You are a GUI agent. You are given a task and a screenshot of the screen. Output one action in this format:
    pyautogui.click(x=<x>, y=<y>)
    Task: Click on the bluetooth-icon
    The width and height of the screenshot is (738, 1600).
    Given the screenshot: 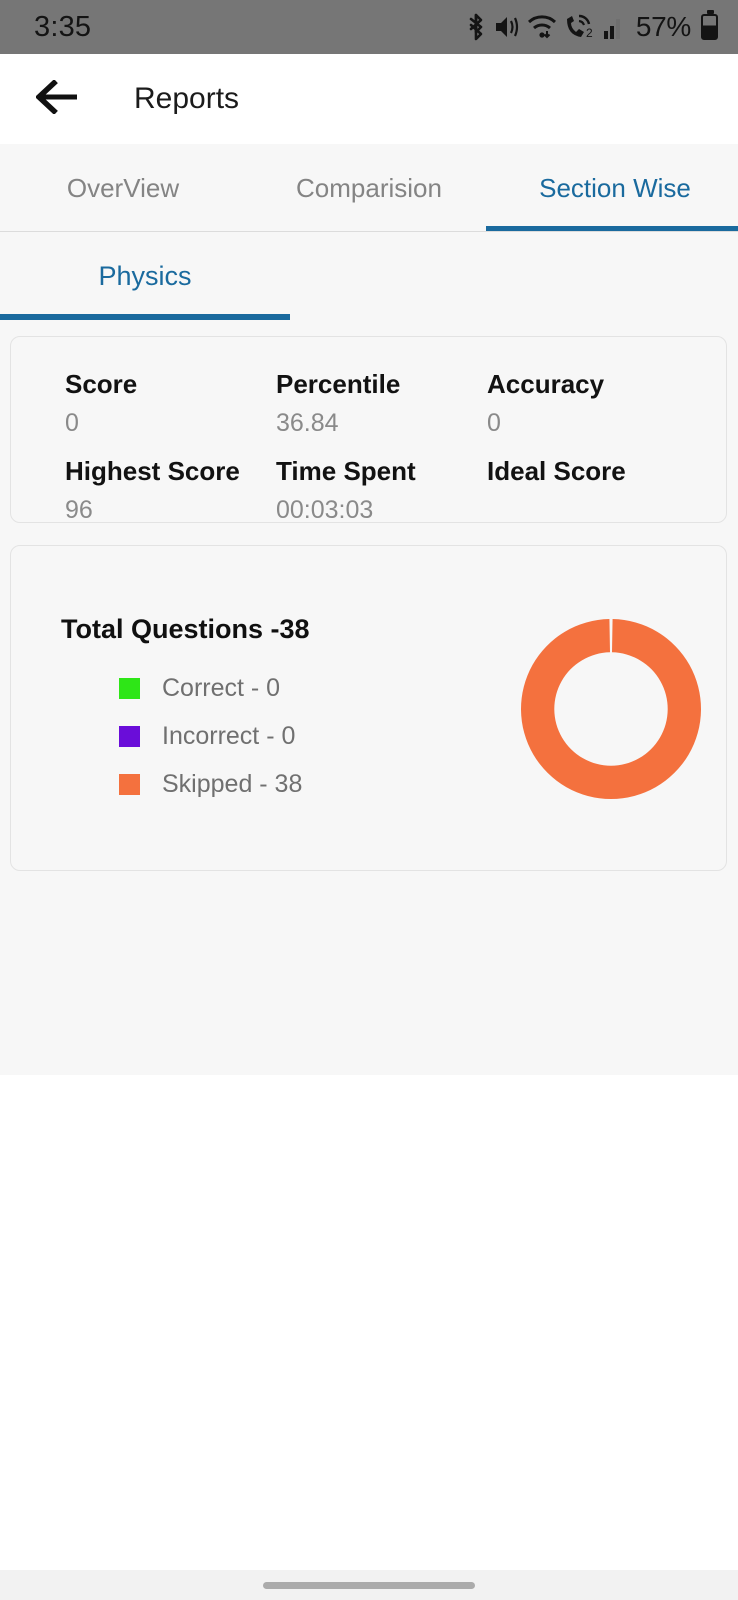 What is the action you would take?
    pyautogui.click(x=476, y=27)
    